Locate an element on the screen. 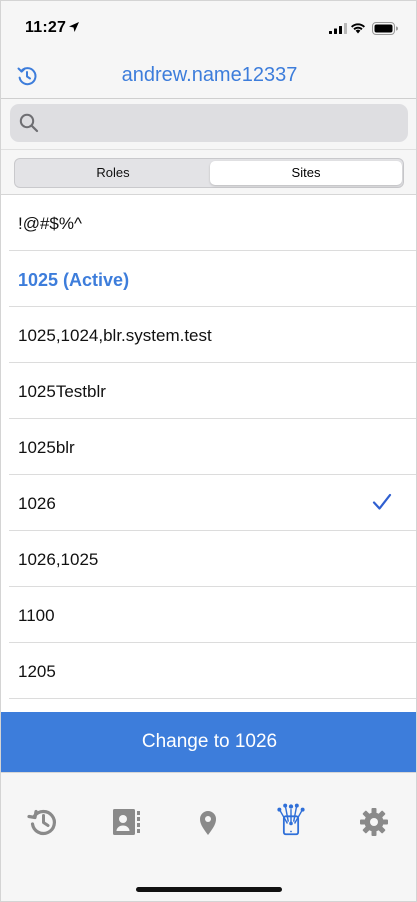 This screenshot has height=902, width=417. site-row: 1025blr is located at coordinates (208, 447).